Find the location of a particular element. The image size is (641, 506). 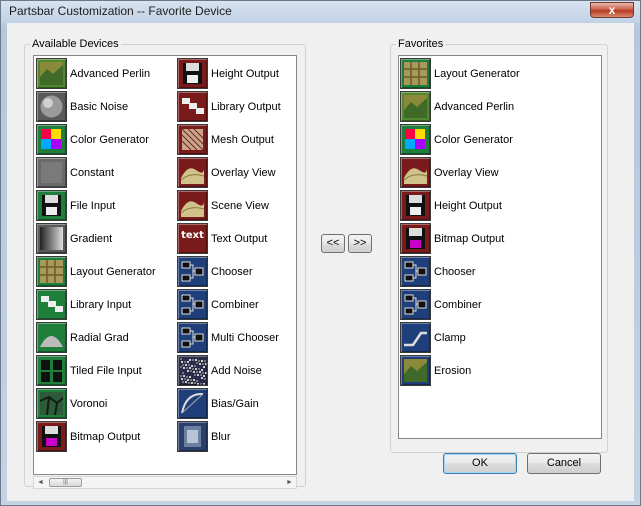

available-device-item: Chooser is located at coordinates (236, 271).